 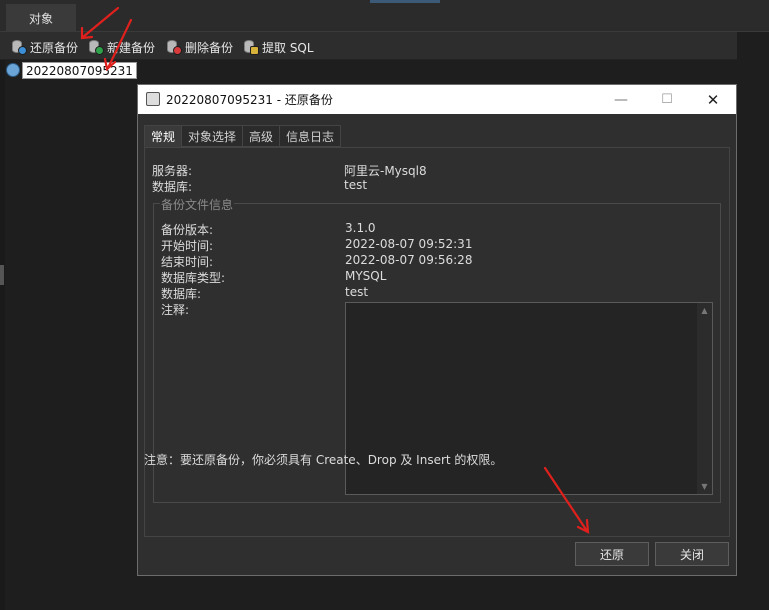 I want to click on backup-version-label: 备份版本:, so click(x=187, y=230).